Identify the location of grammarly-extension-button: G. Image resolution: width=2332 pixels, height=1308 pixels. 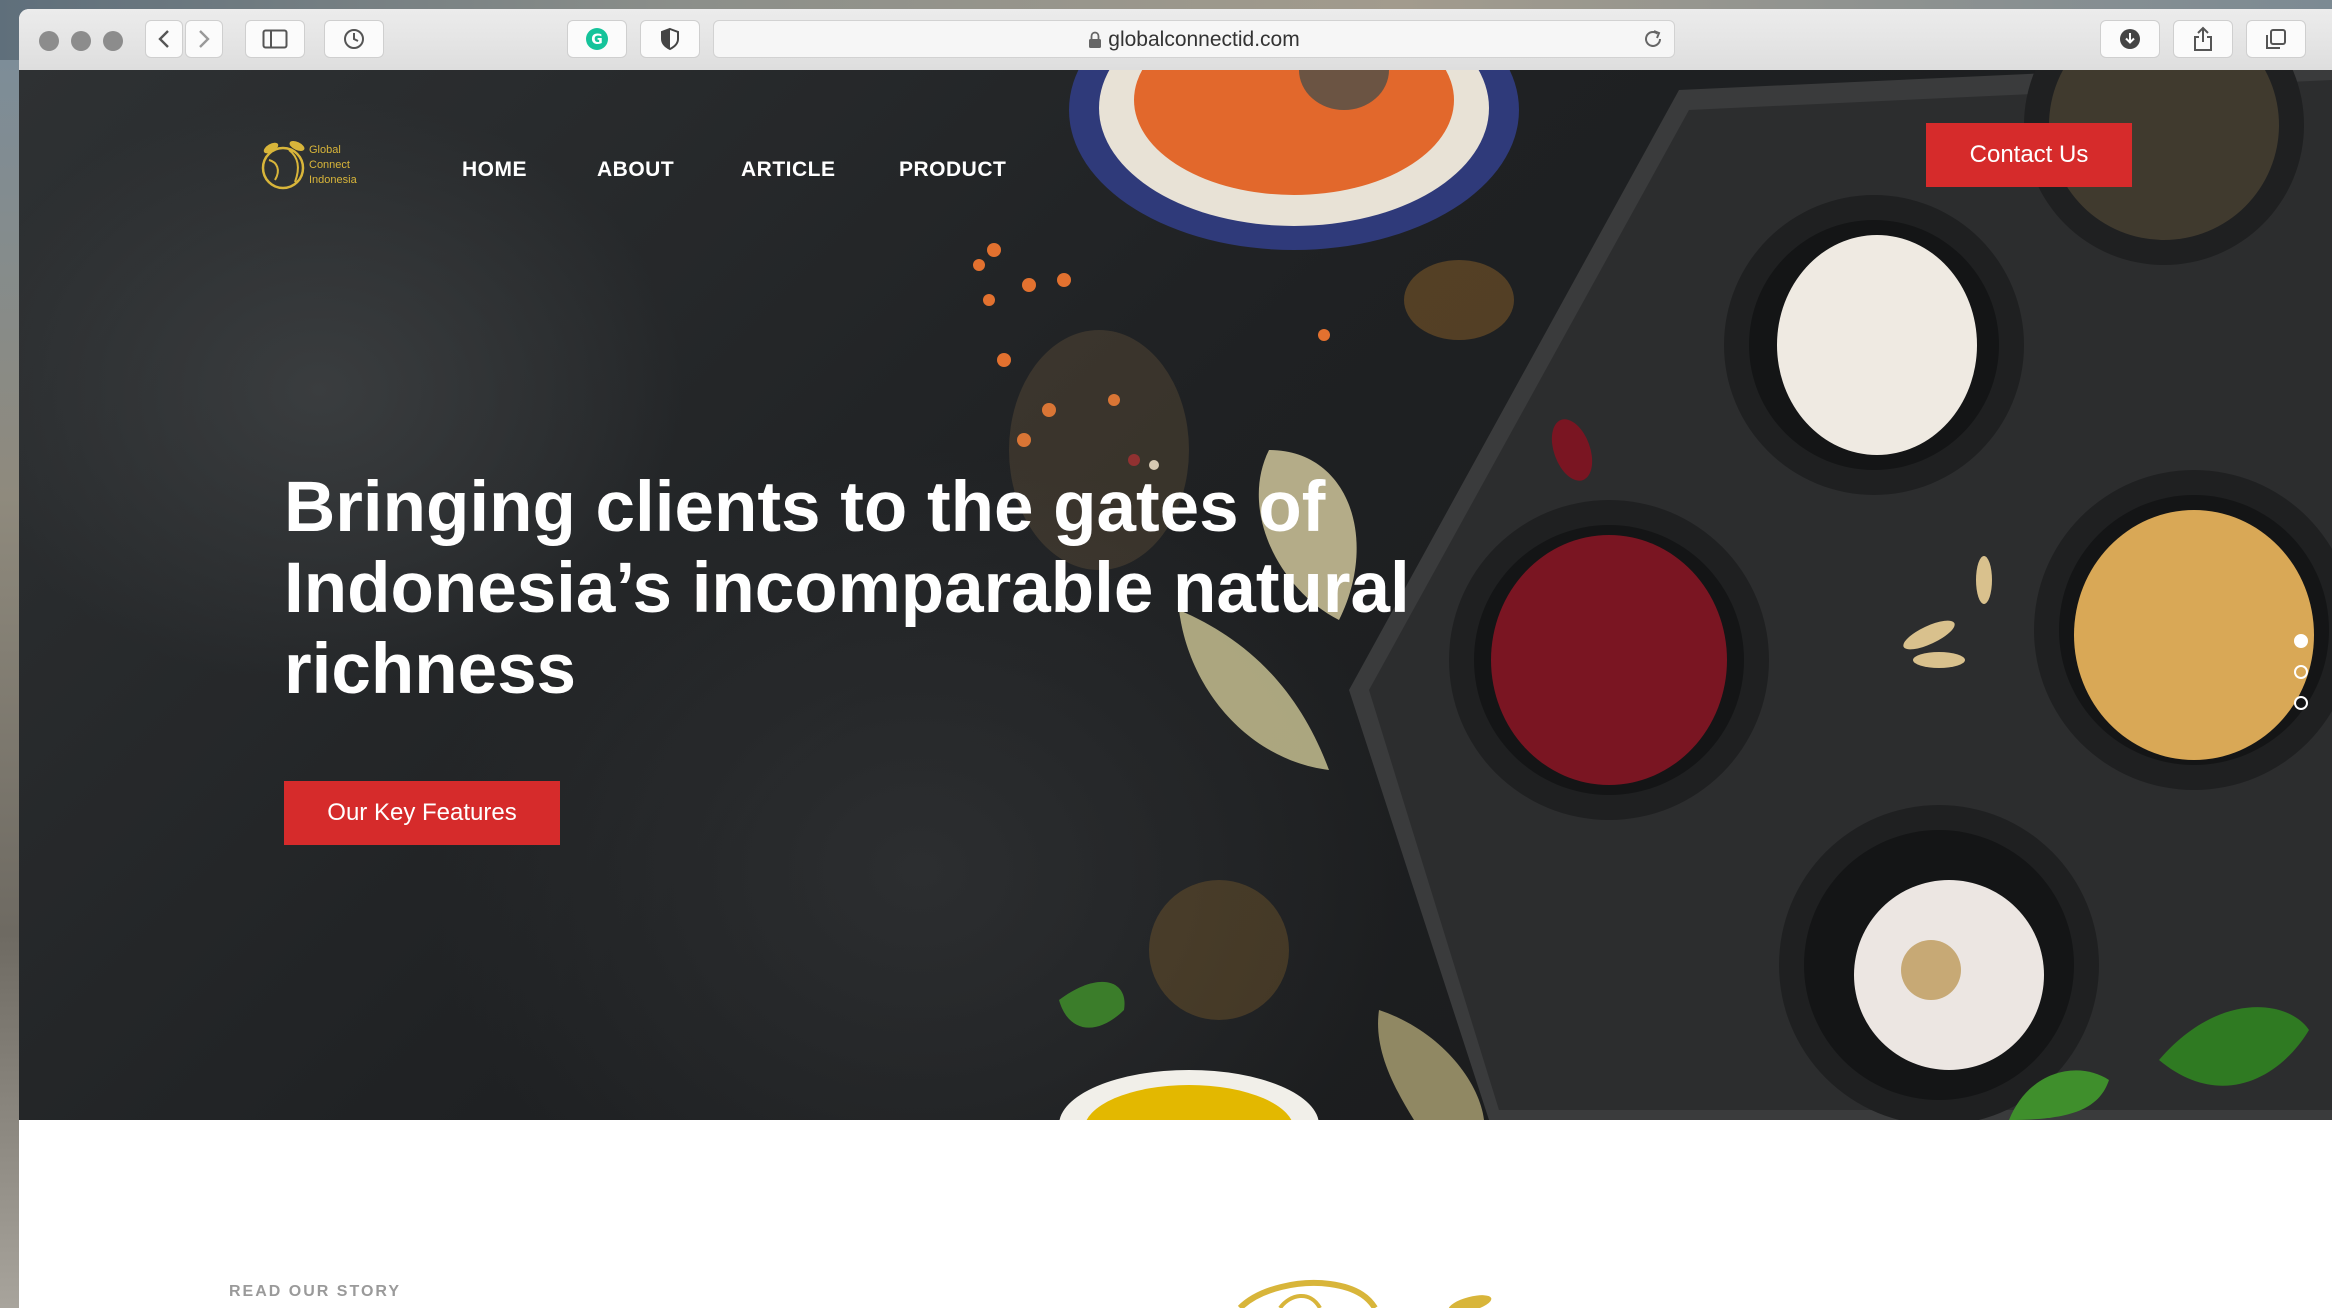
(597, 39).